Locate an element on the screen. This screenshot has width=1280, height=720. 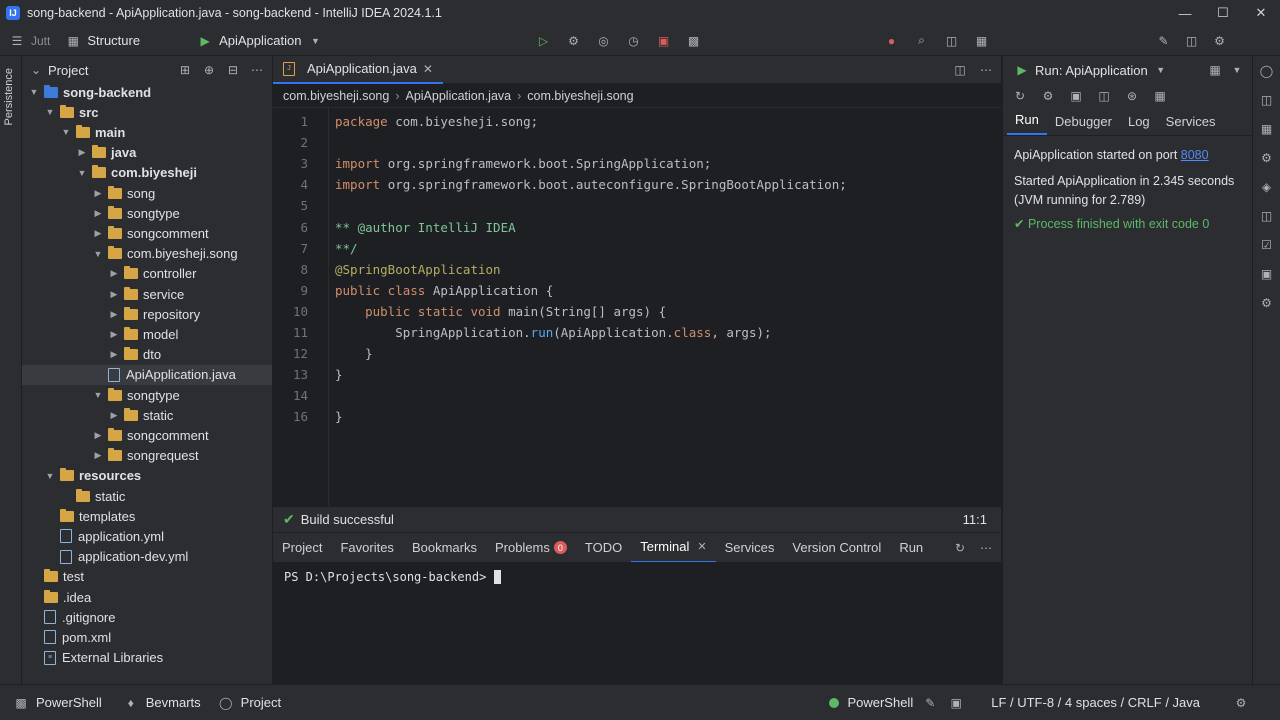
tree-item: ▶ songtype is located at coordinates (147, 213).